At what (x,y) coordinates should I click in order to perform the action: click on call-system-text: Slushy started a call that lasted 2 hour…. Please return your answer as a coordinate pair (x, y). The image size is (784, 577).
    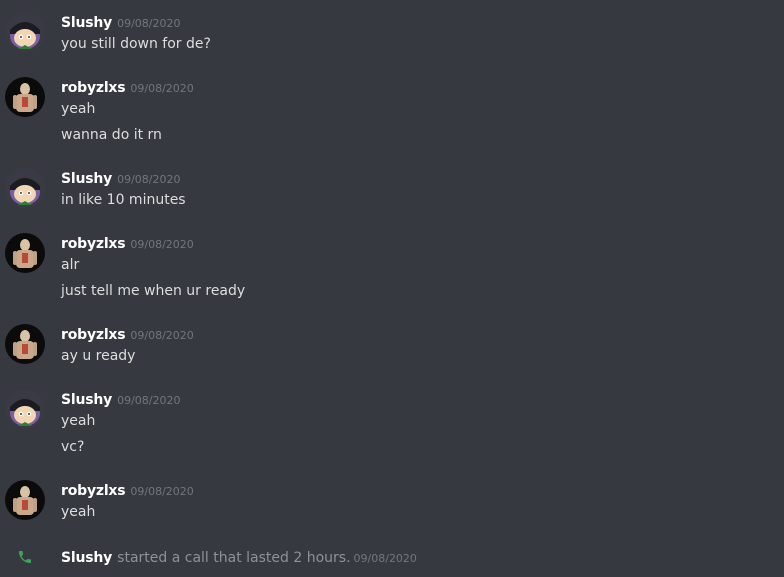
    Looking at the image, I should click on (239, 558).